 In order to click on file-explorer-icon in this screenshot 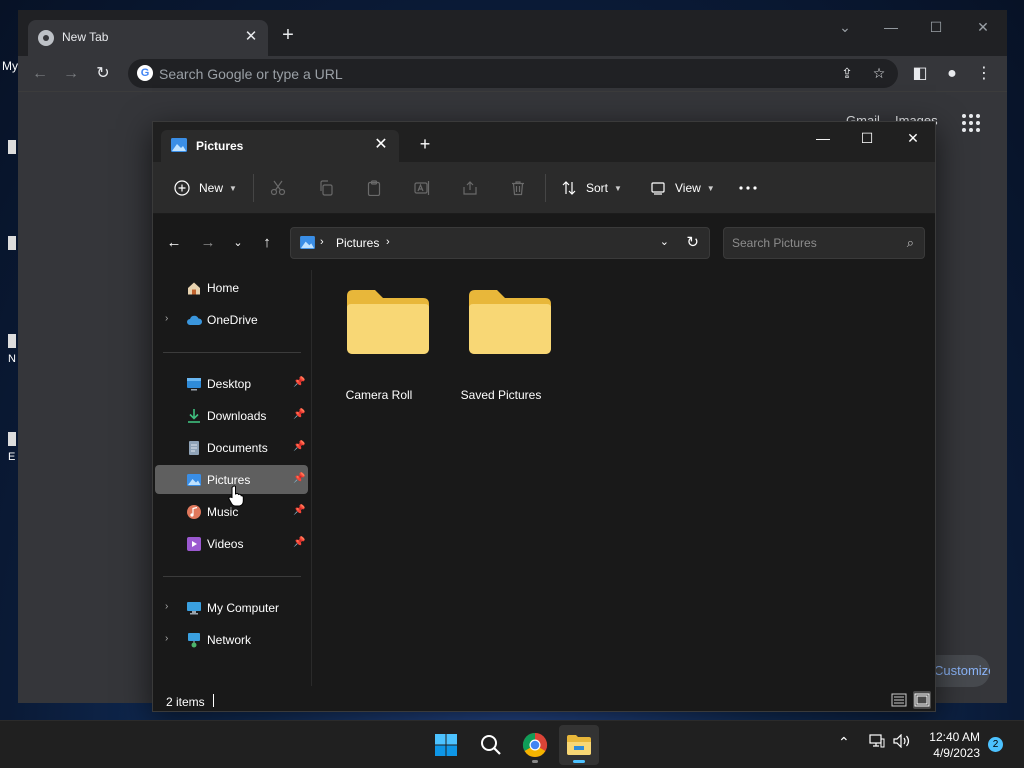, I will do `click(579, 745)`.